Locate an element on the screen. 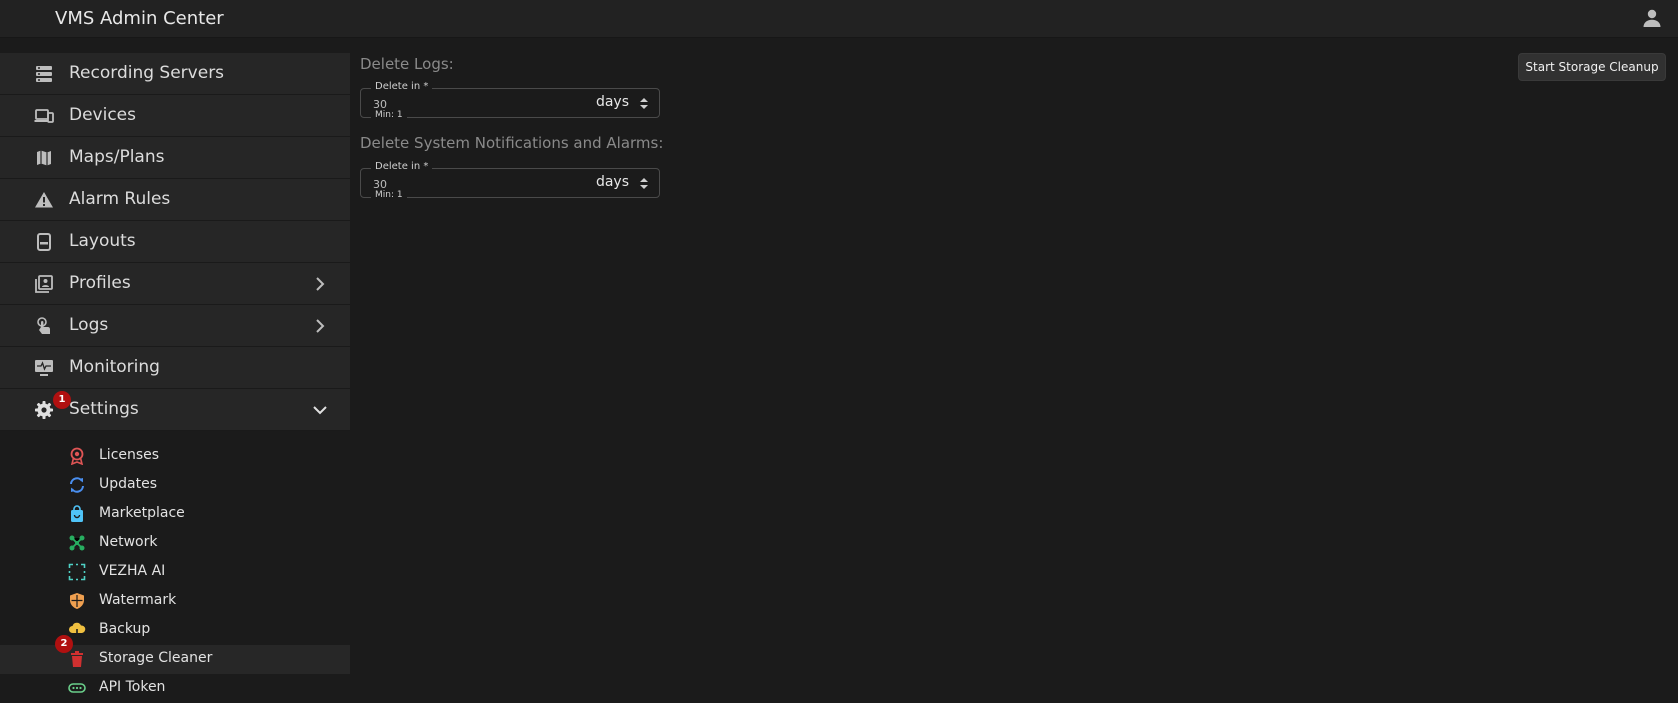  settings-item-label: Marketplace is located at coordinates (142, 513).